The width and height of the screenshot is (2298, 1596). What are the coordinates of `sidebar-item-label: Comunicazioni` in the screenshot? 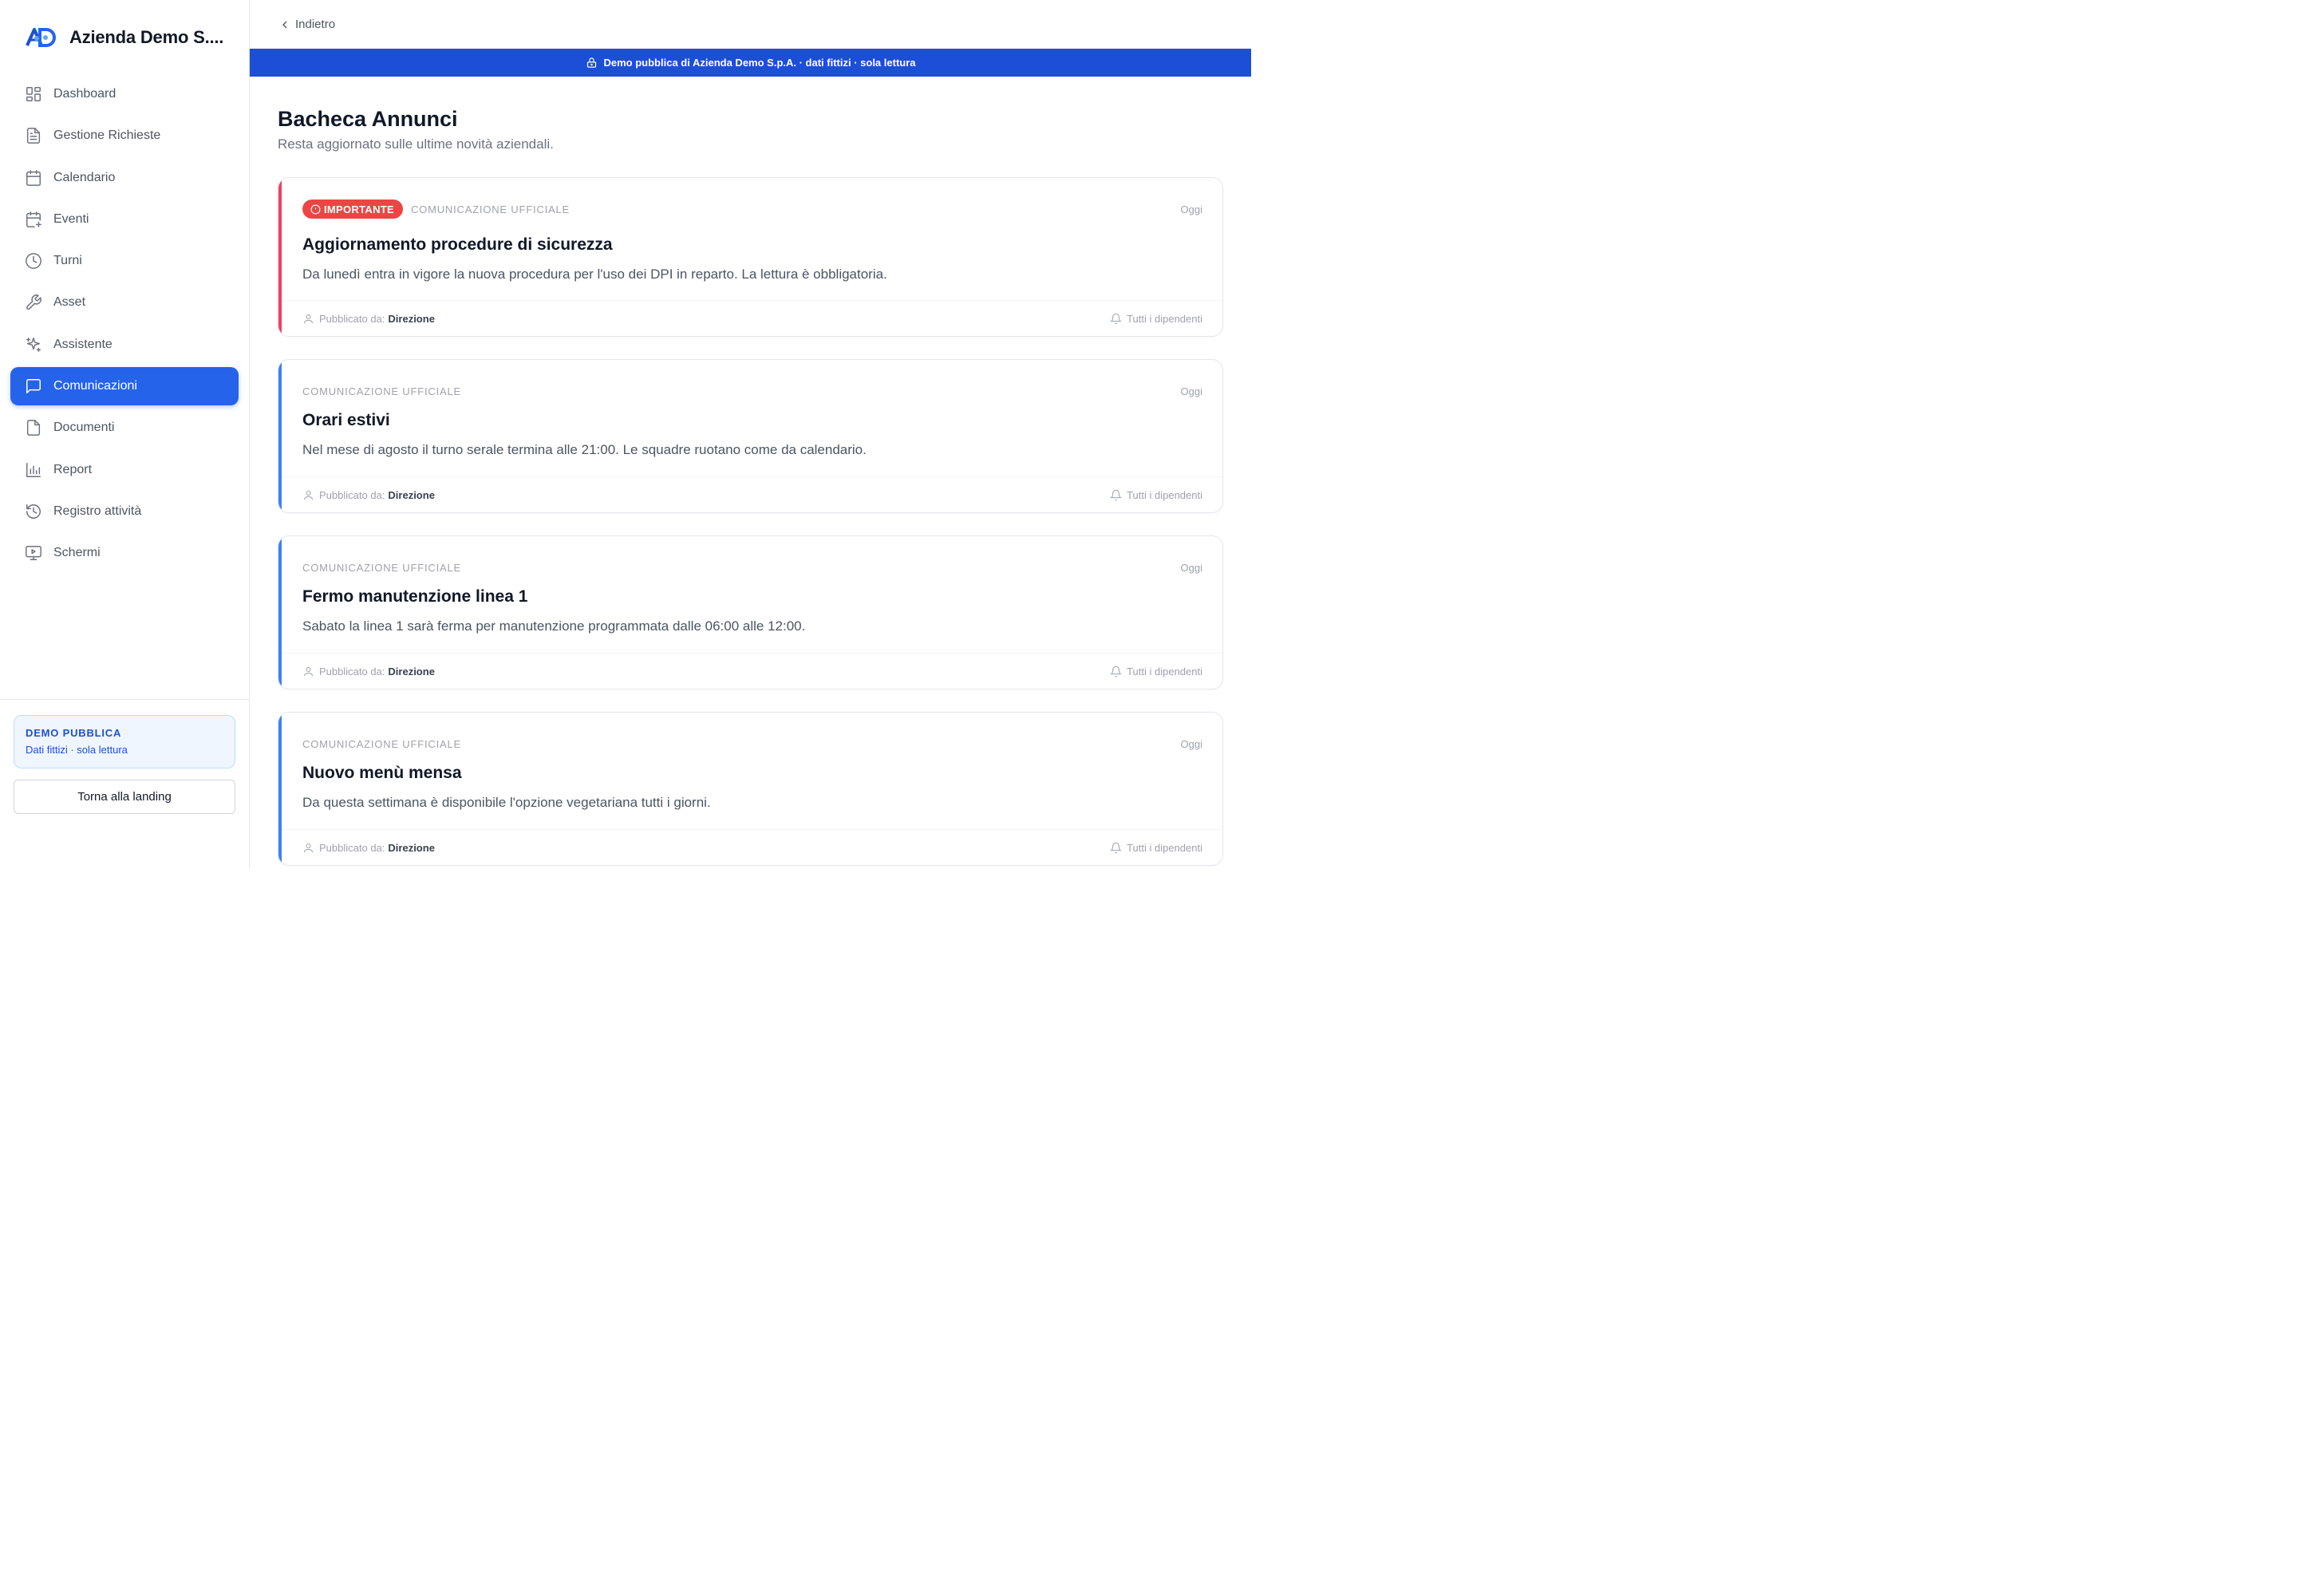 It's located at (95, 386).